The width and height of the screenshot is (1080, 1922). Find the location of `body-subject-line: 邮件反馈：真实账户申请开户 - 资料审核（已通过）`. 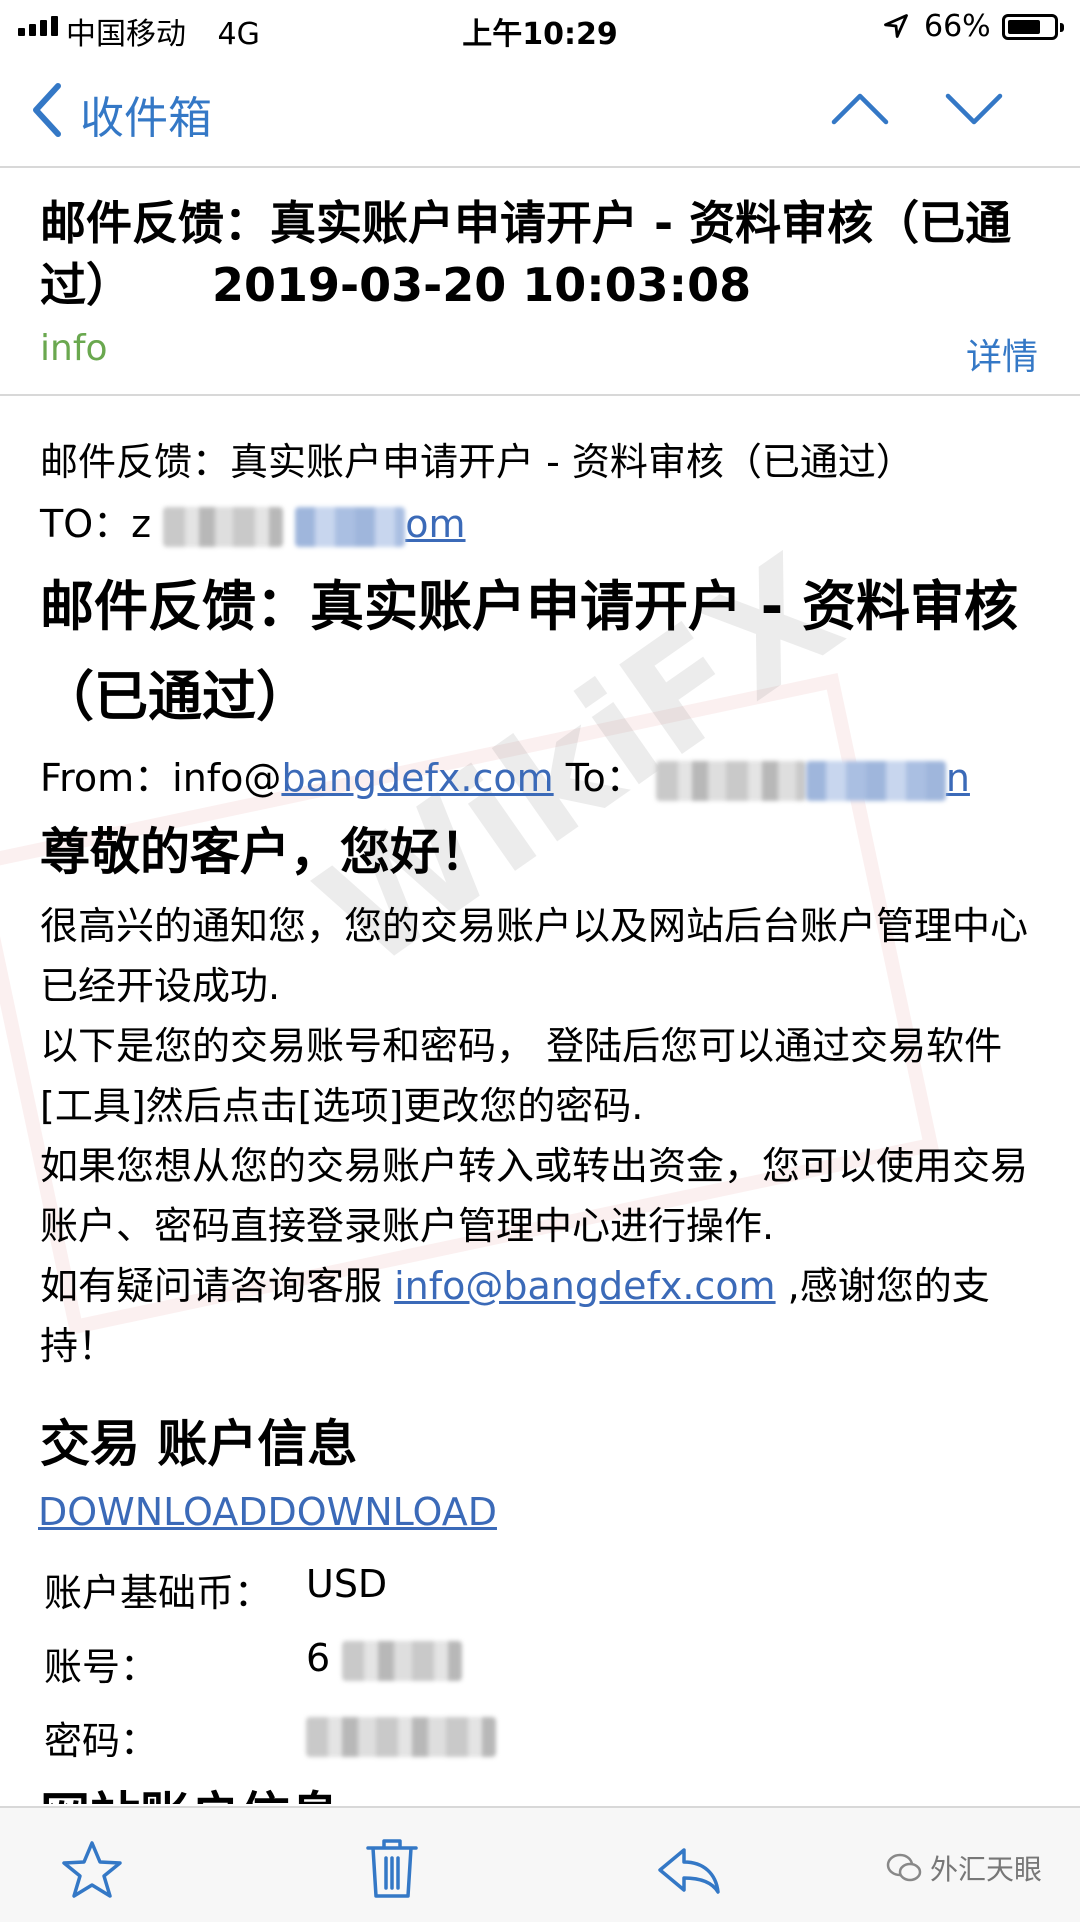

body-subject-line: 邮件反馈：真实账户申请开户 - 资料审核（已通过） is located at coordinates (477, 462).